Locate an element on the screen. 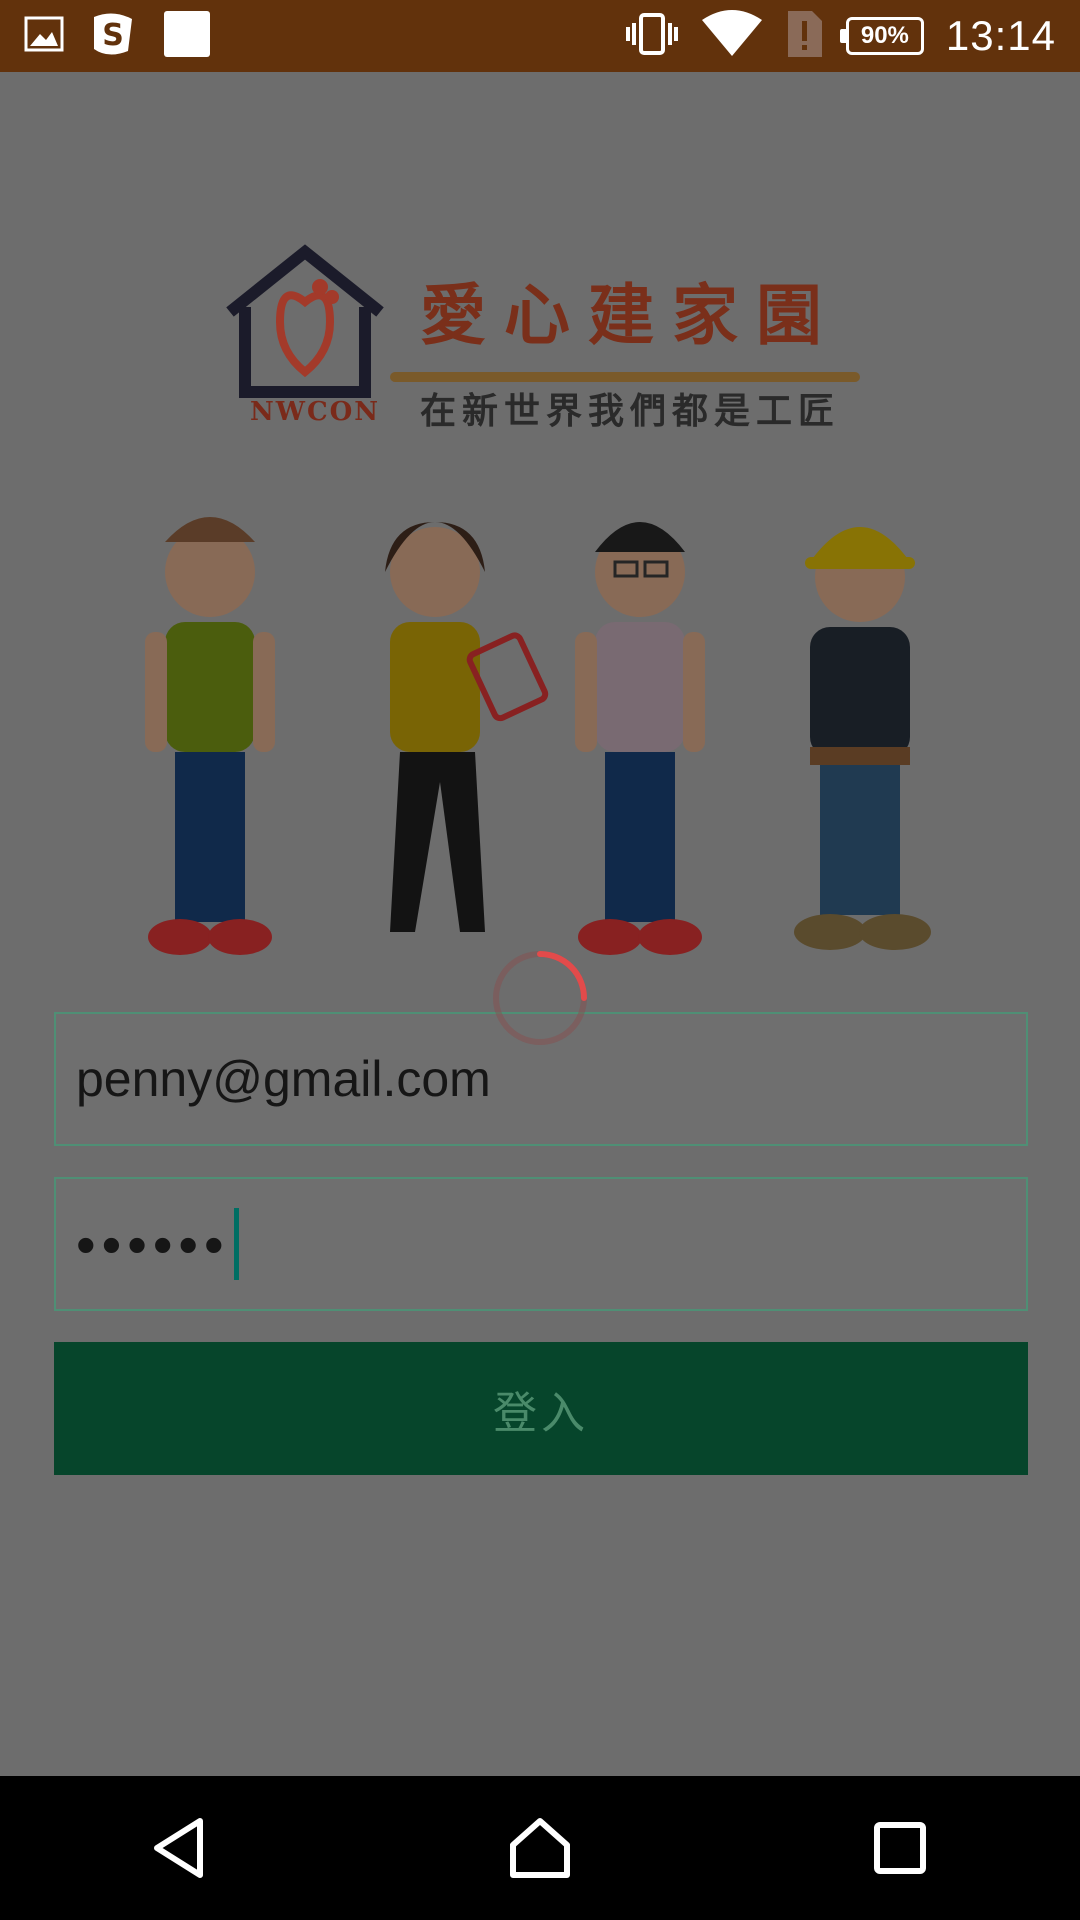  vibrate-icon is located at coordinates (652, 36).